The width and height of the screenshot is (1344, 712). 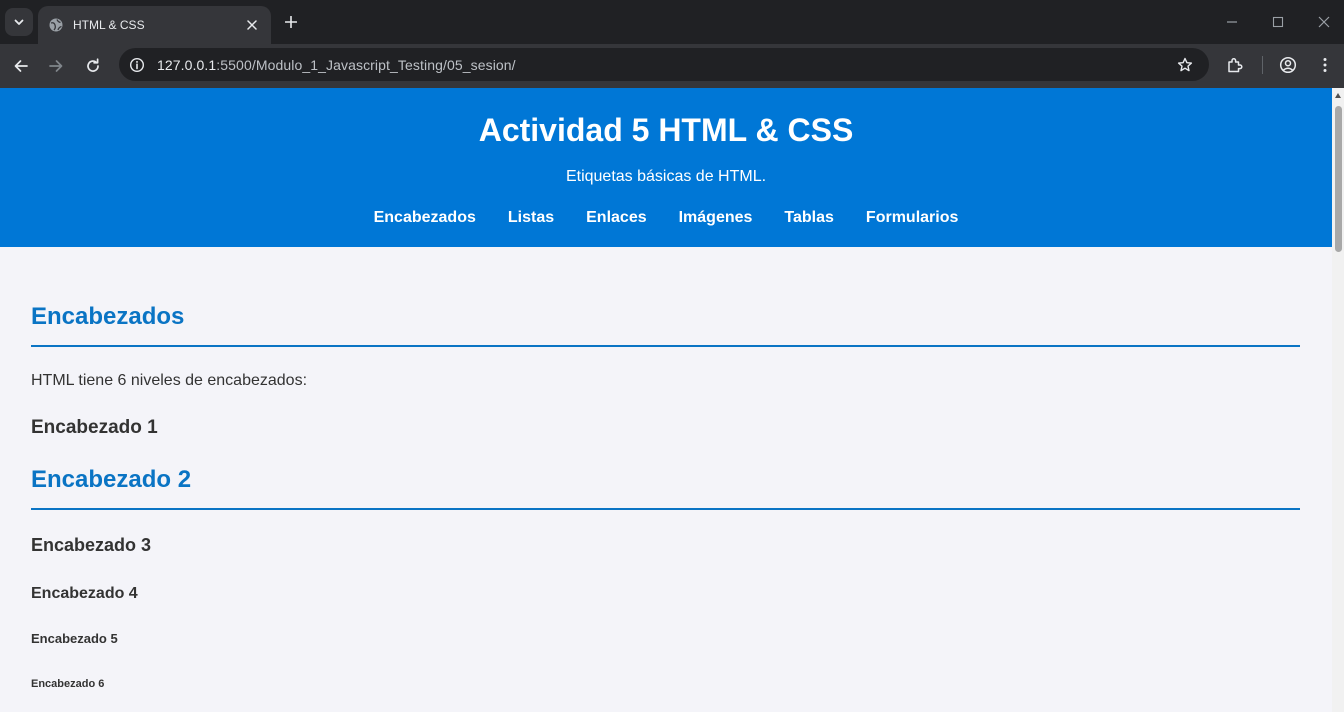 I want to click on reload-icon, so click(x=93, y=65).